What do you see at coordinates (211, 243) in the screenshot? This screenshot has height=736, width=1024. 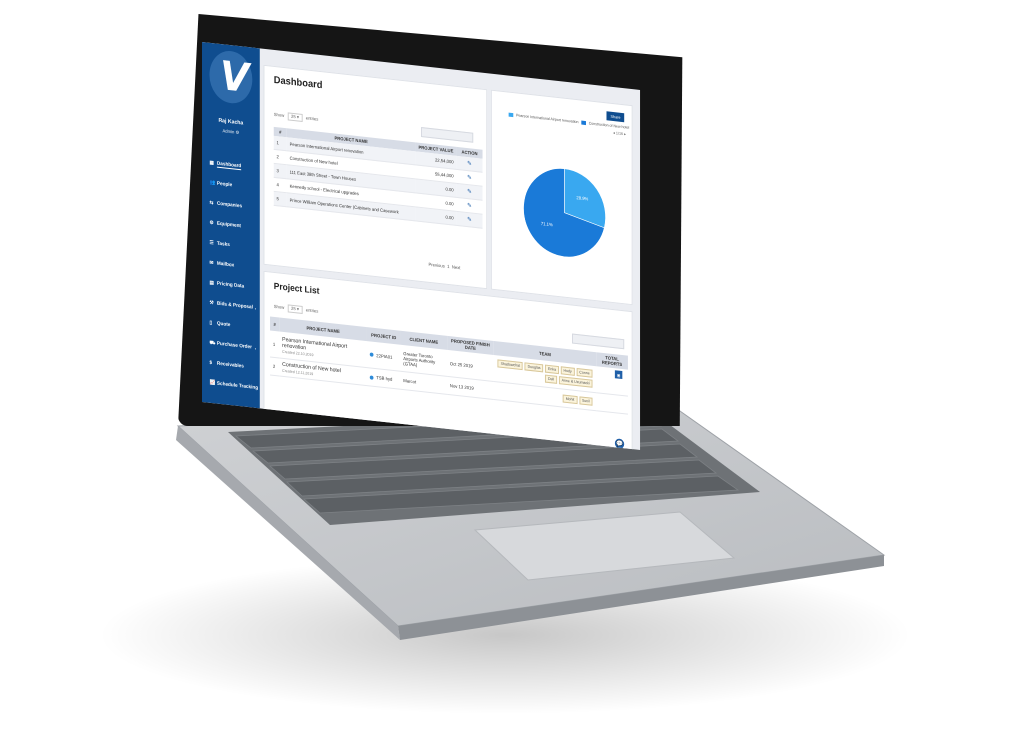 I see `list-icon: ☰` at bounding box center [211, 243].